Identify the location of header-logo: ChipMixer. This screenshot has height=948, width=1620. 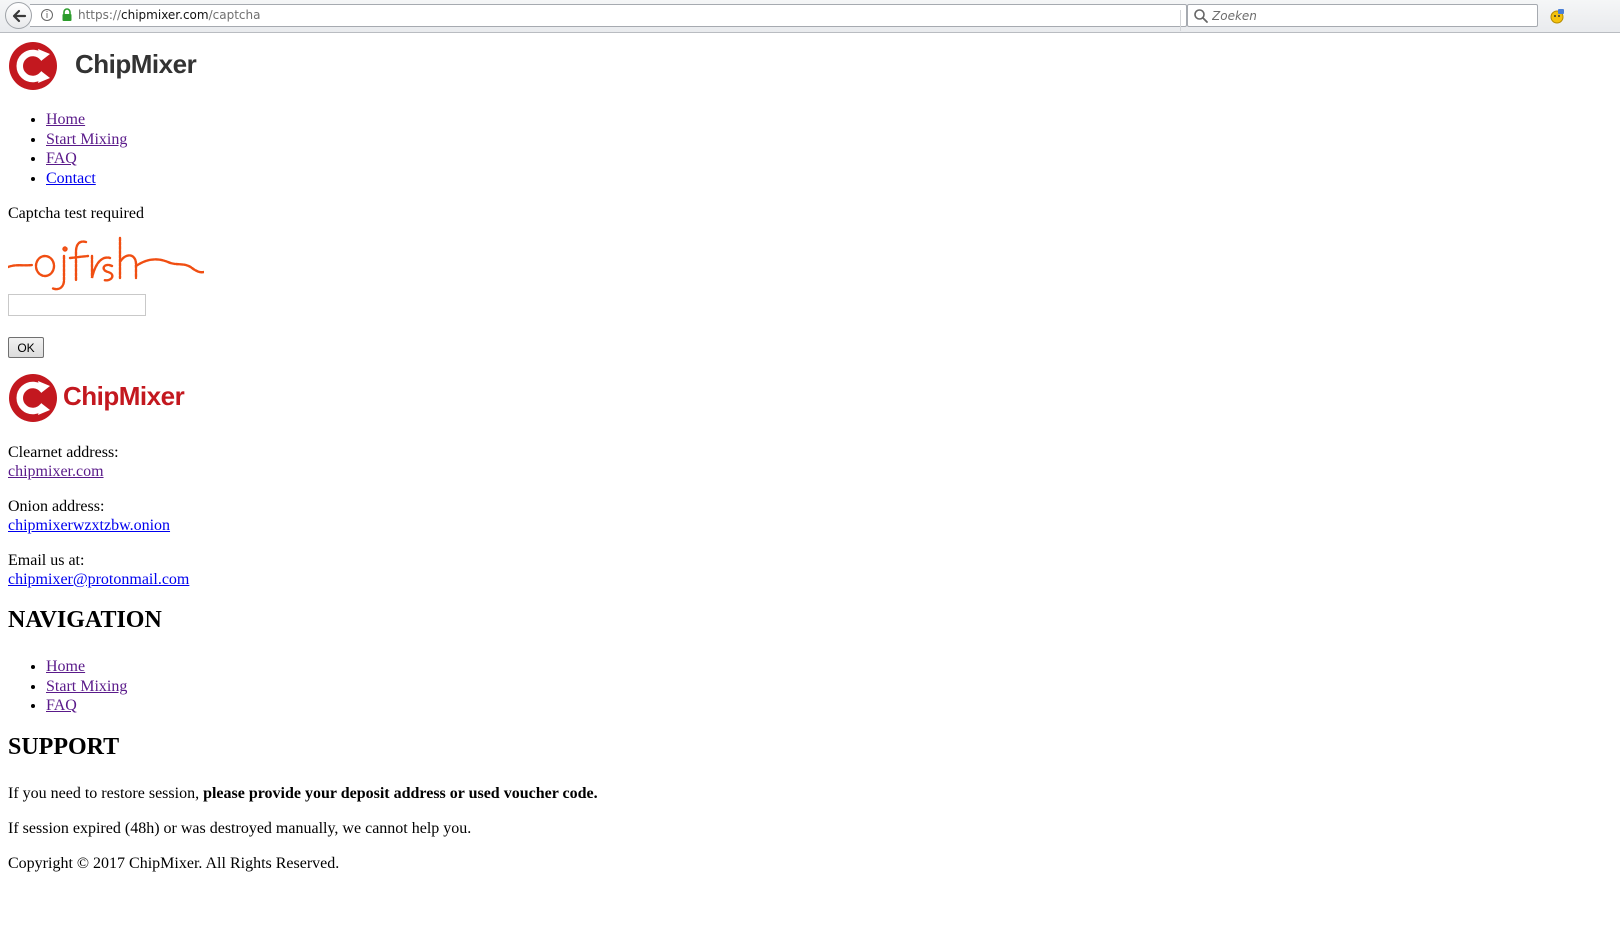
(108, 66).